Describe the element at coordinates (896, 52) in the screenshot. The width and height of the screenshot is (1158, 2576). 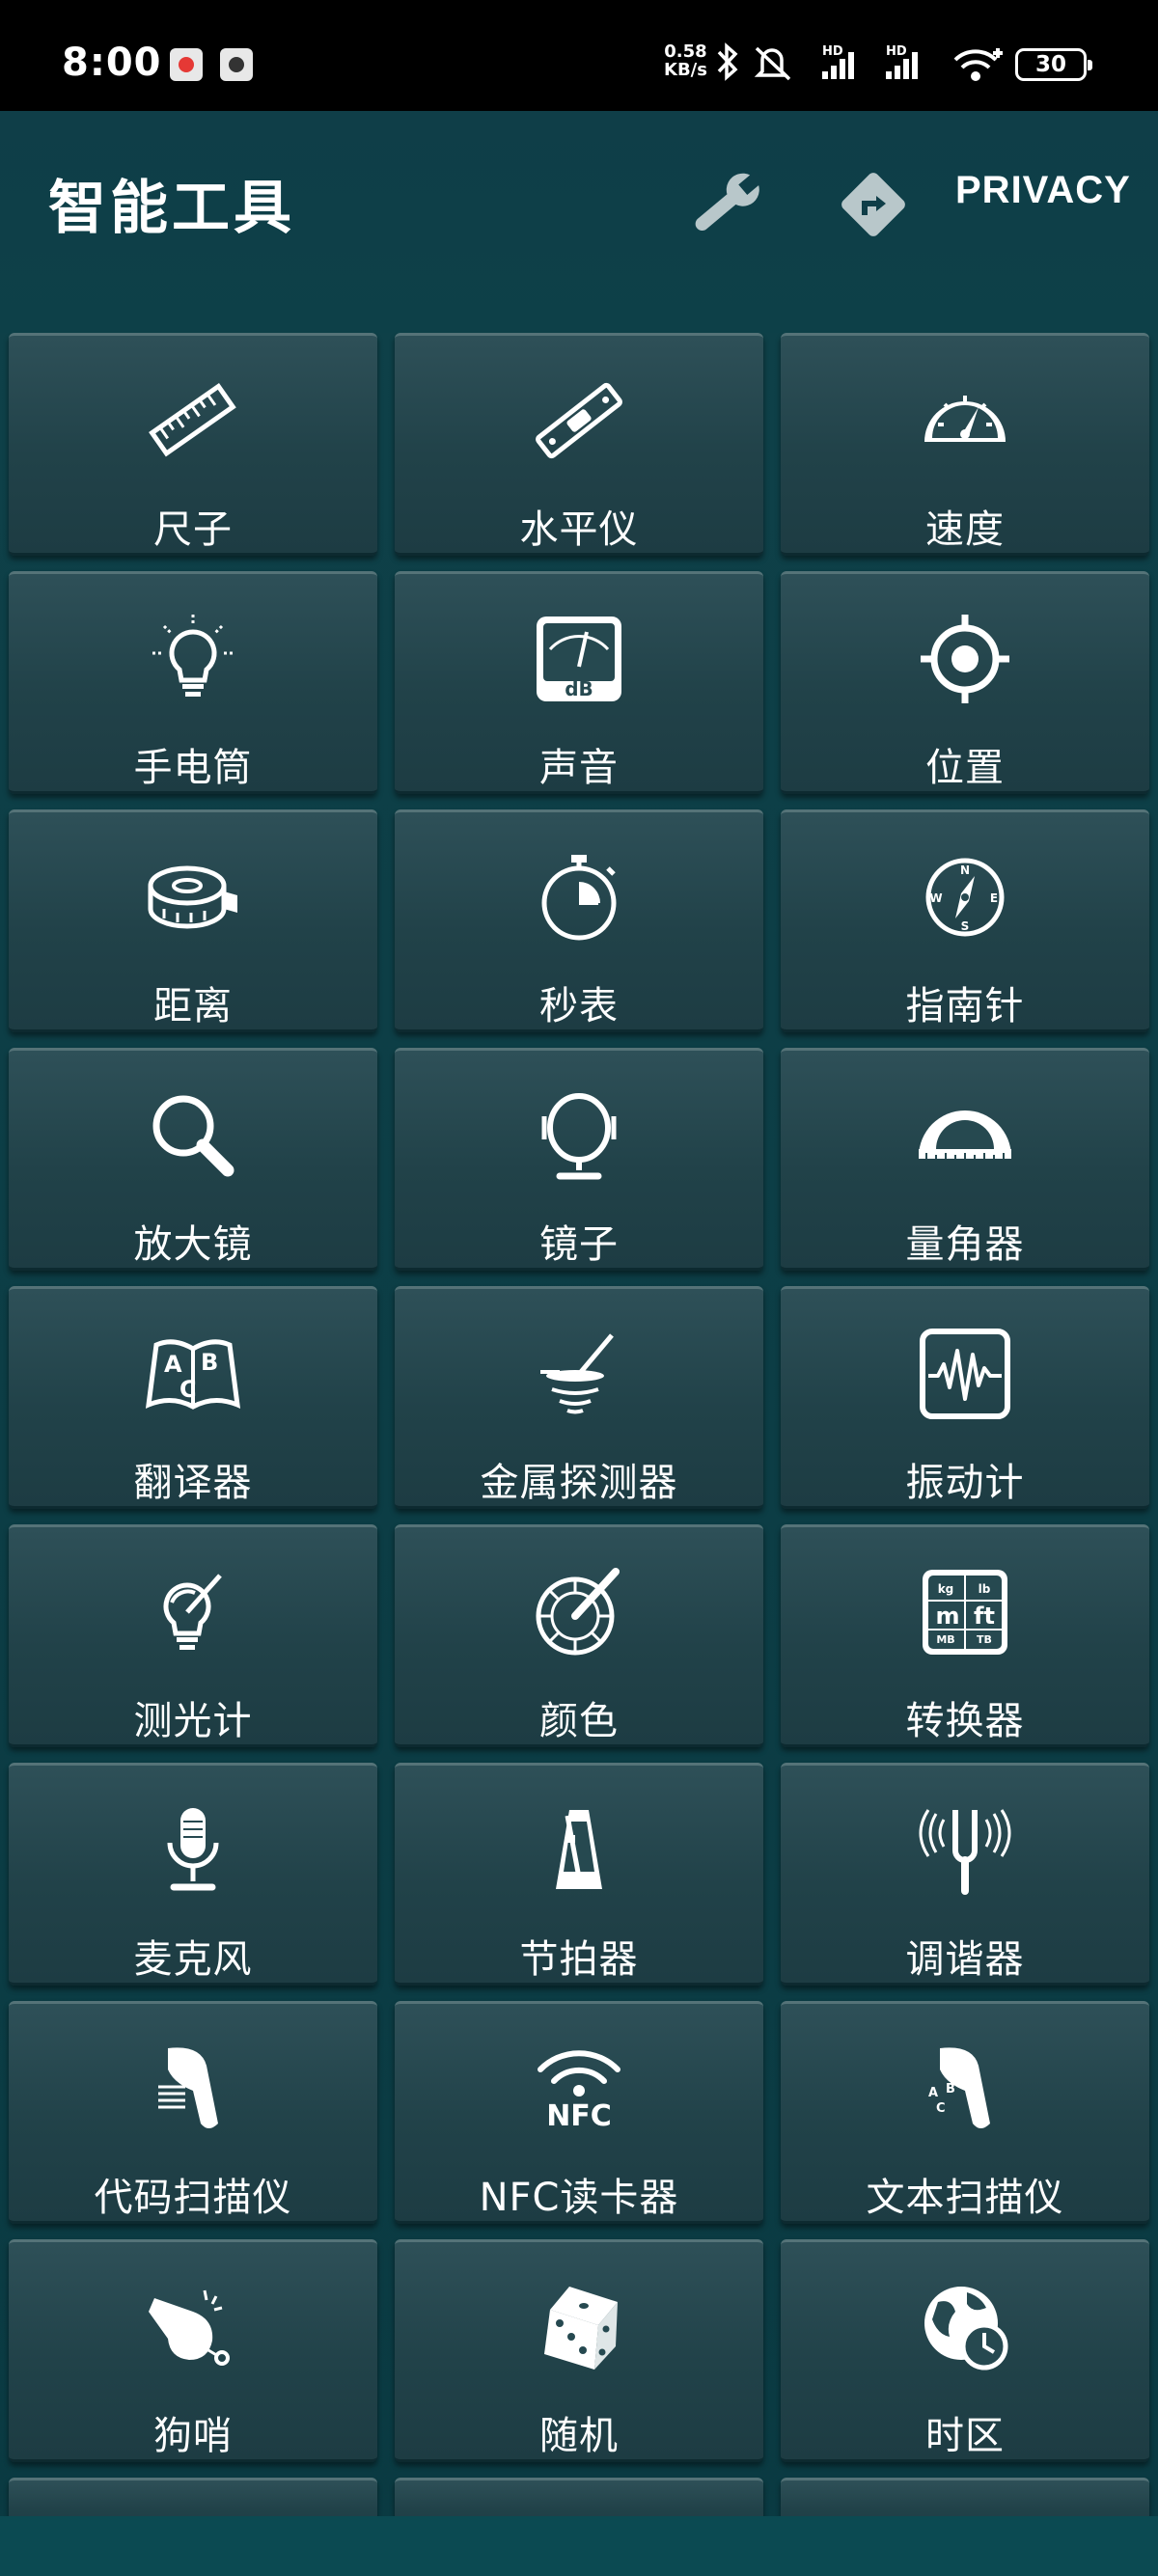
I see `signal-2-label: HD` at that location.